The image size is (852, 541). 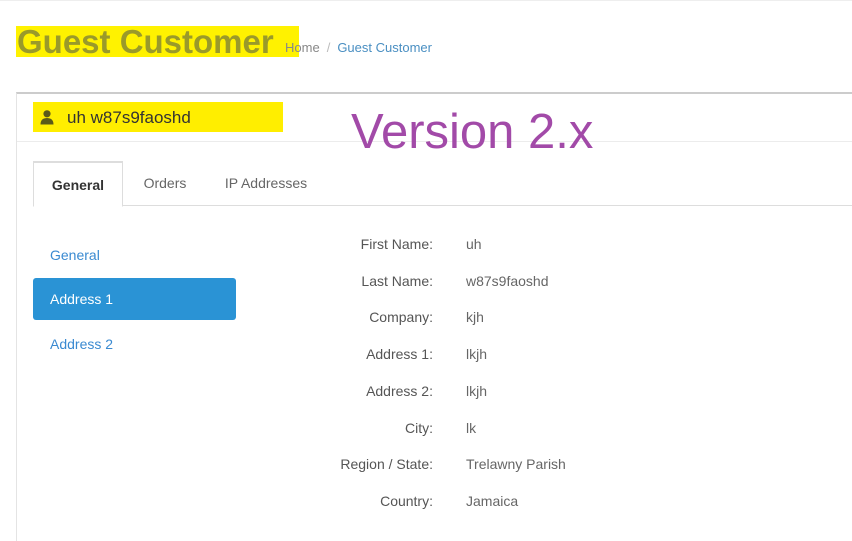 What do you see at coordinates (157, 41) in the screenshot?
I see `page-title: Guest Customer` at bounding box center [157, 41].